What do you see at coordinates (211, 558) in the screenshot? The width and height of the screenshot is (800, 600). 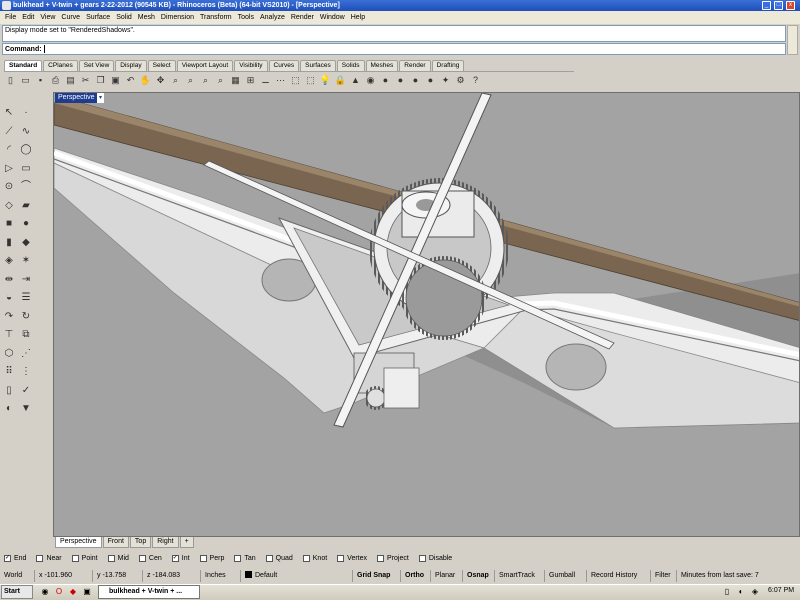 I see `osnap-perp: Perp` at bounding box center [211, 558].